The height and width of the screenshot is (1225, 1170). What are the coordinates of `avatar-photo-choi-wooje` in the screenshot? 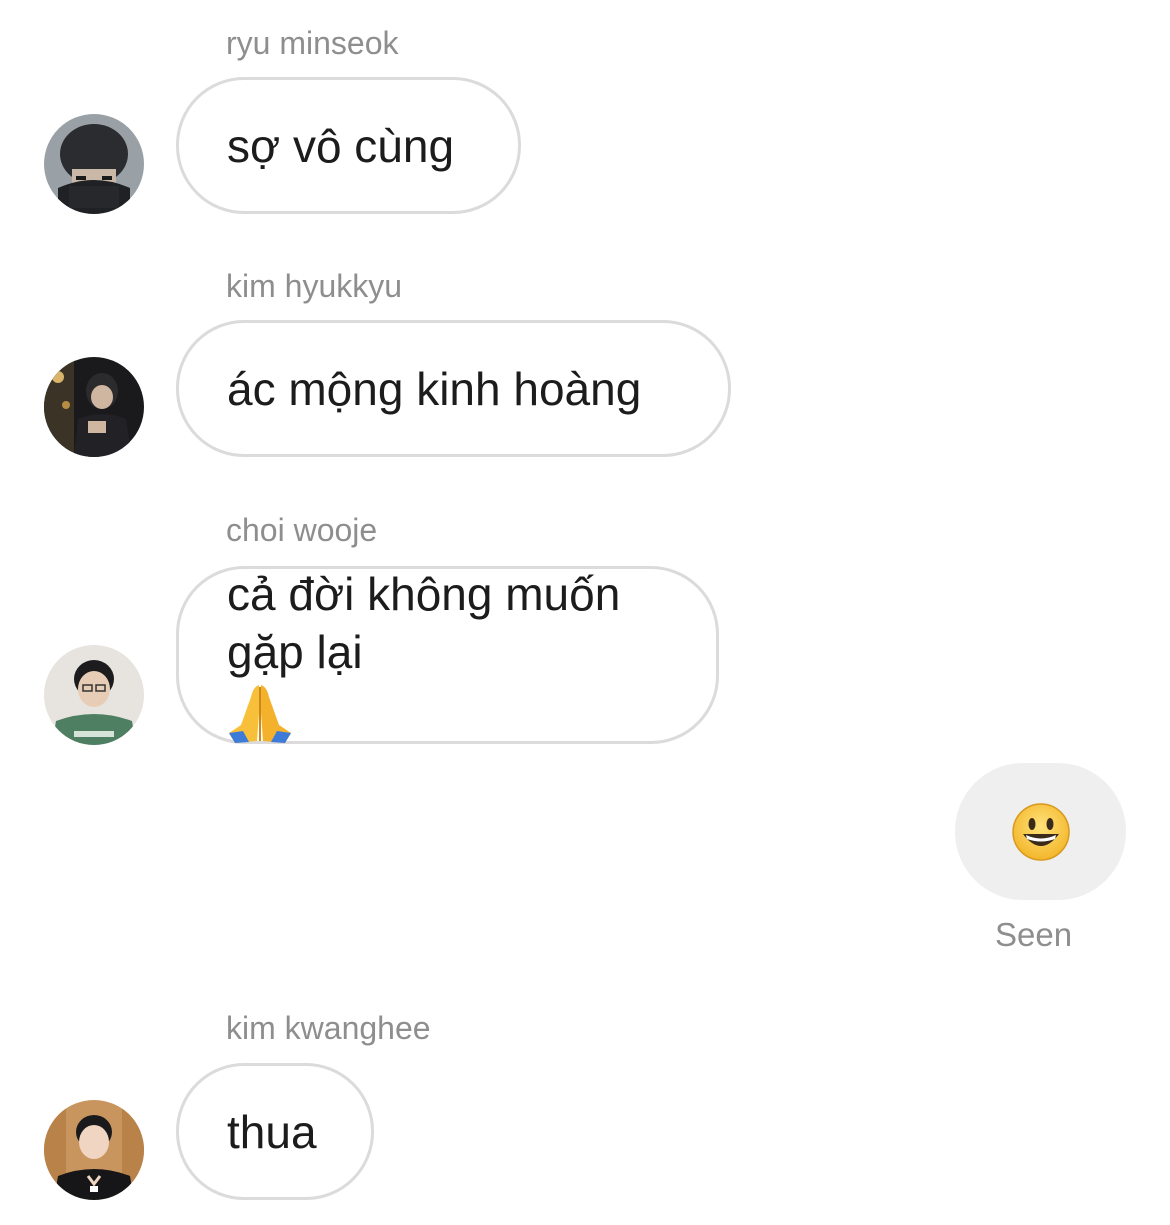 It's located at (94, 695).